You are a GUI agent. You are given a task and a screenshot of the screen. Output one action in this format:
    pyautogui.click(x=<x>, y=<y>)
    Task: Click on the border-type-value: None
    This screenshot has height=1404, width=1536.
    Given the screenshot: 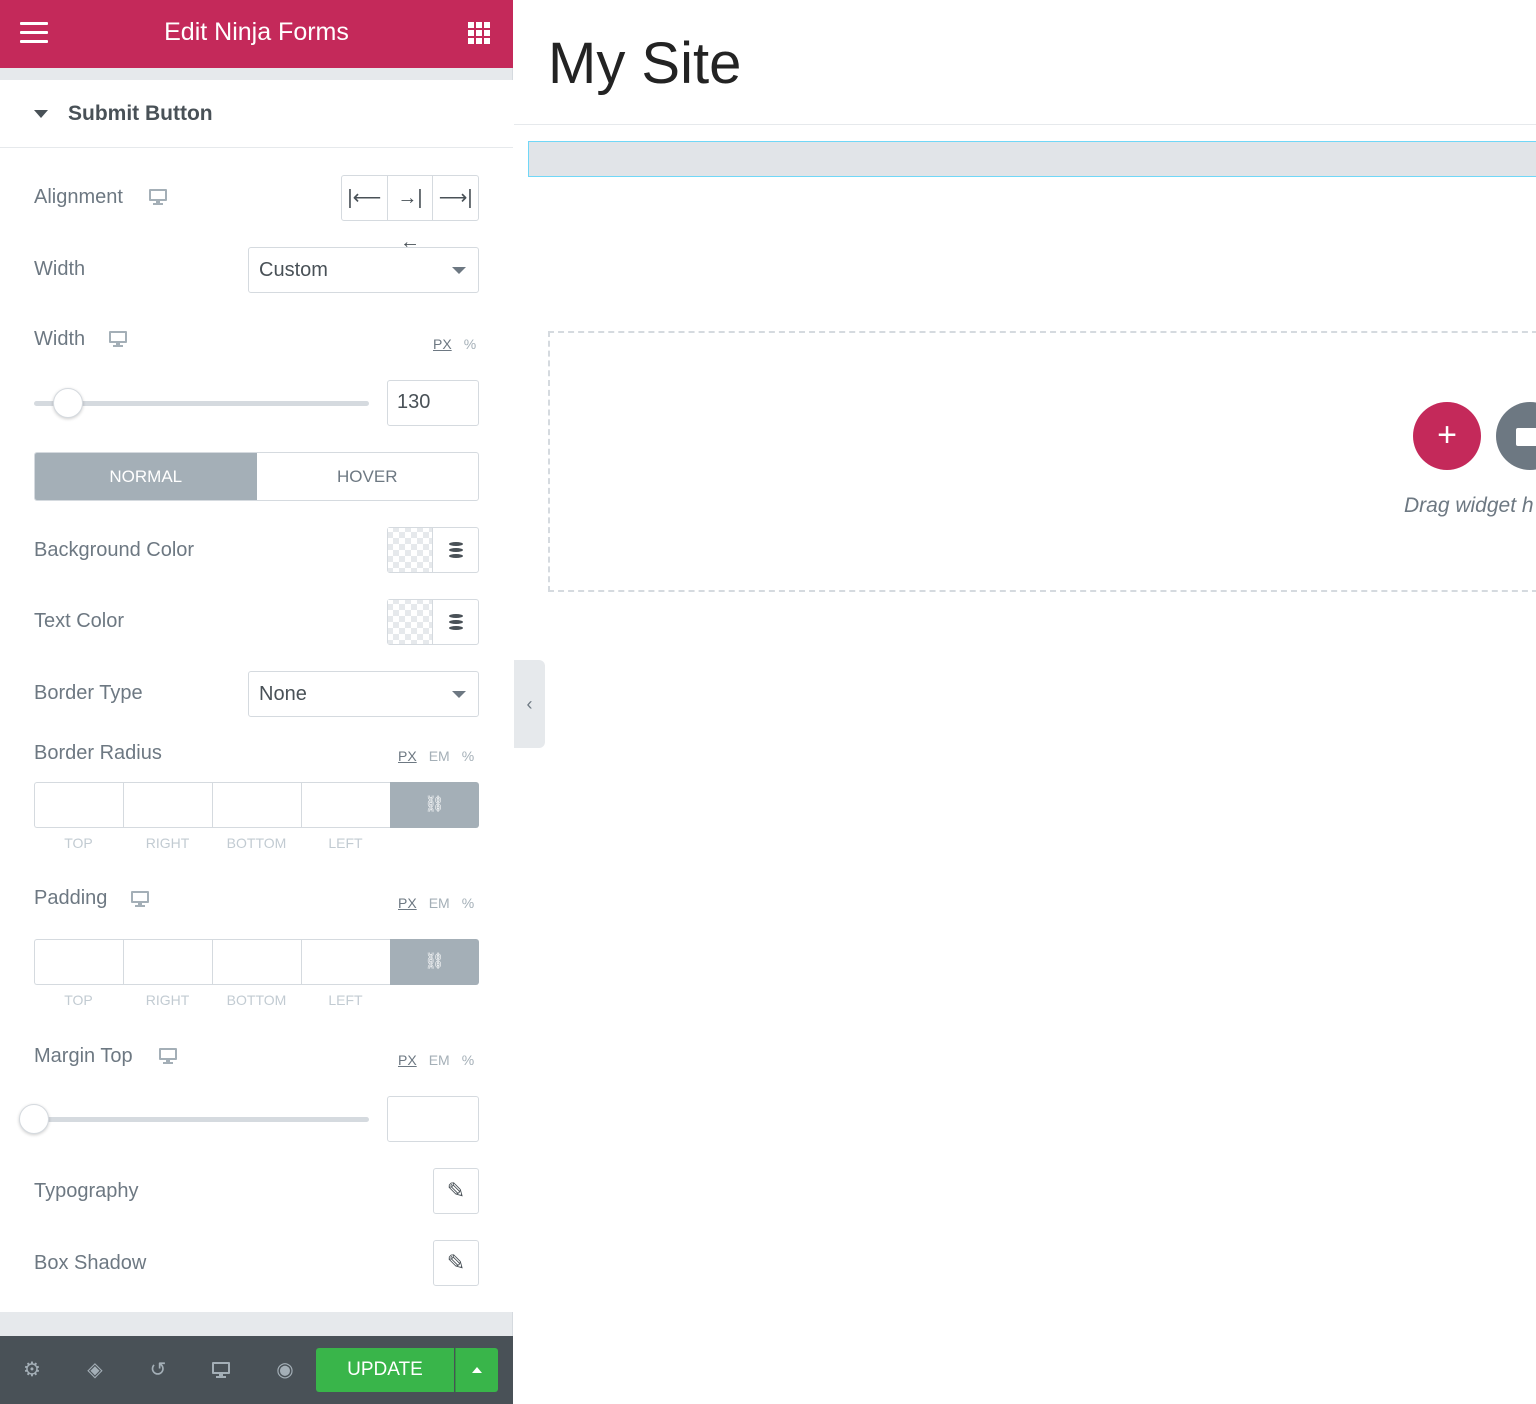 What is the action you would take?
    pyautogui.click(x=283, y=694)
    